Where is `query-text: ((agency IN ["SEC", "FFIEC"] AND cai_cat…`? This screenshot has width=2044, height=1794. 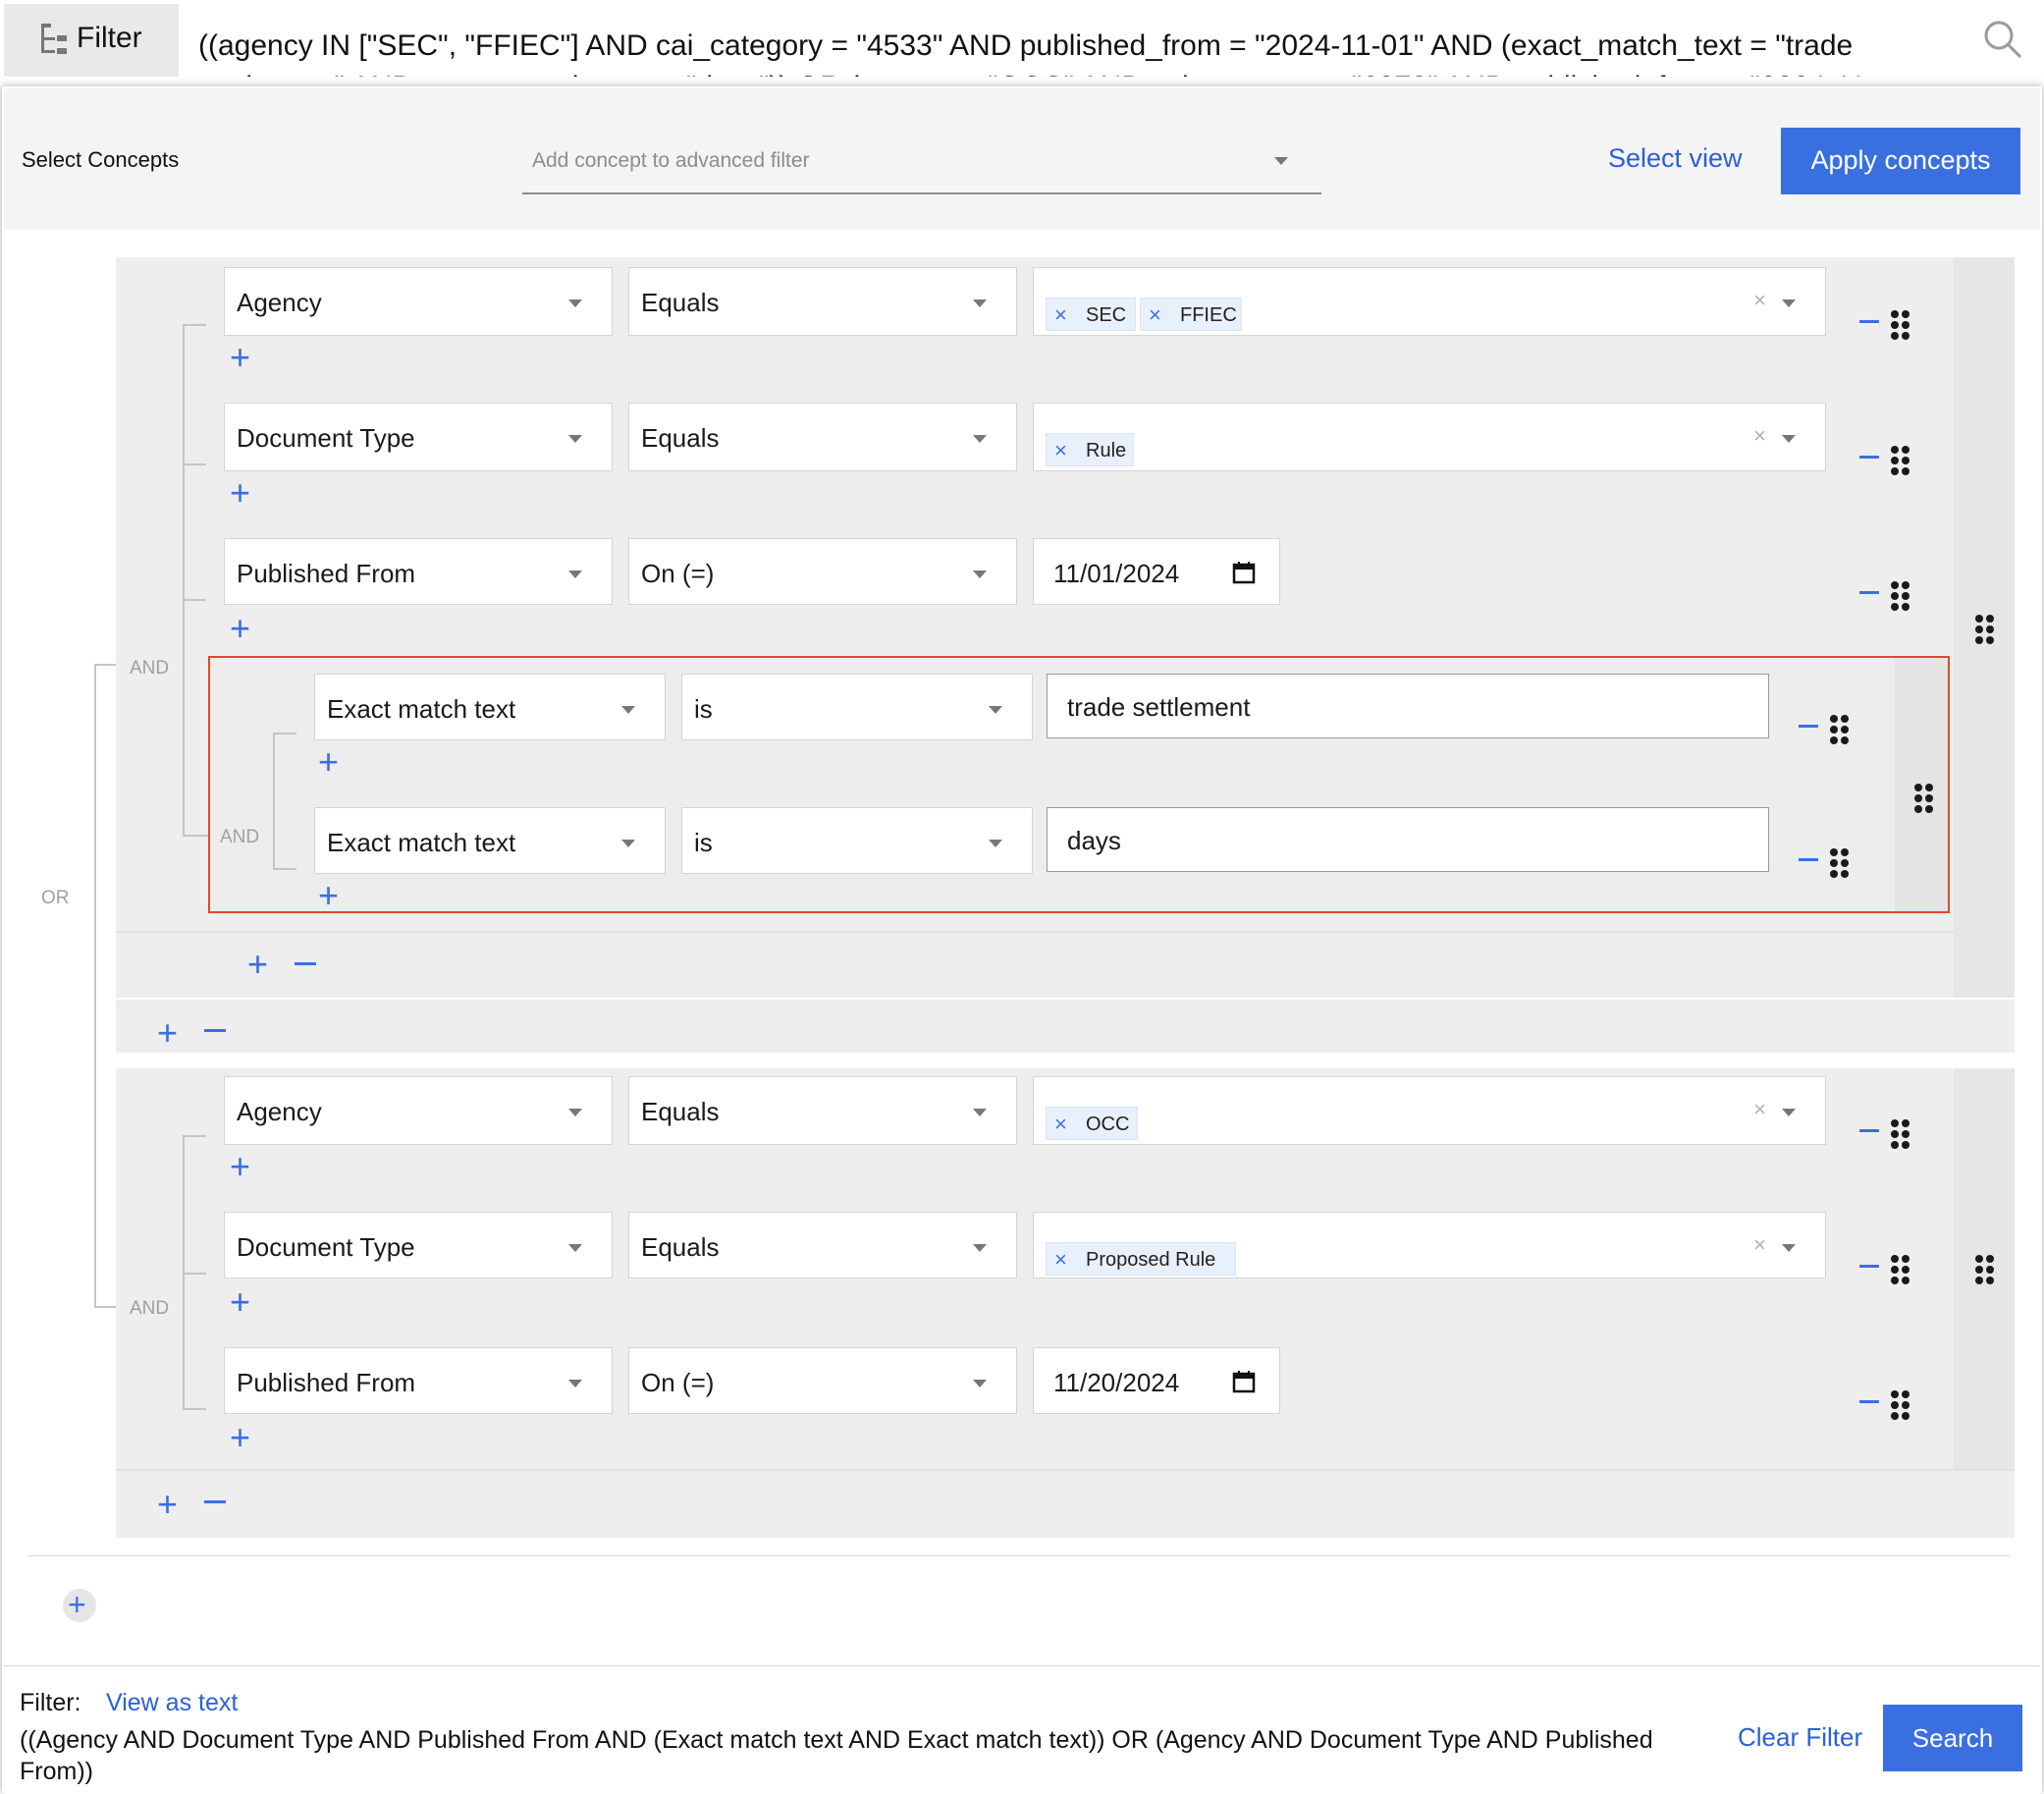
query-text: ((agency IN ["SEC", "FFIEC"] AND cai_cat… is located at coordinates (1057, 52).